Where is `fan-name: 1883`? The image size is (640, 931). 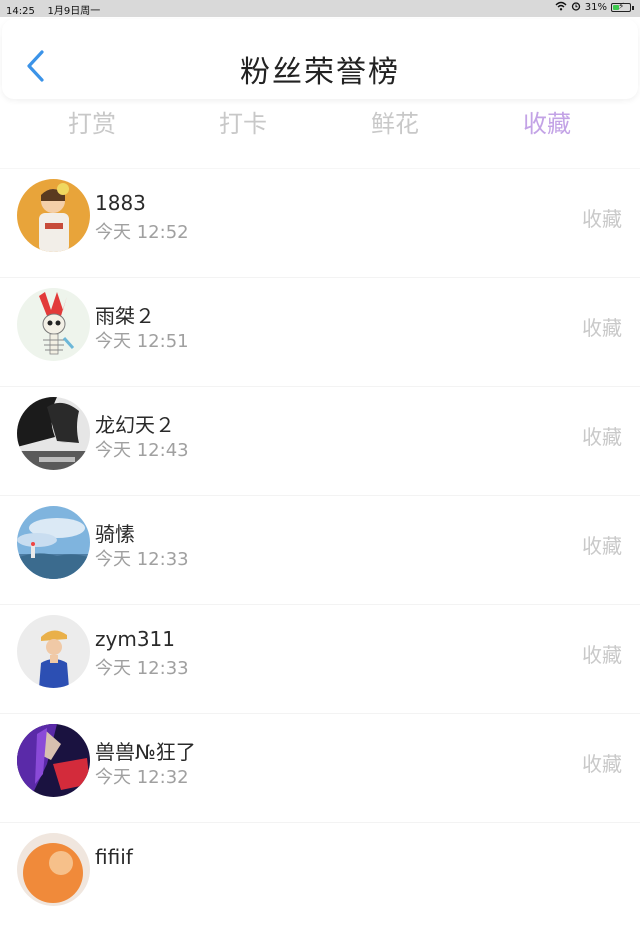 fan-name: 1883 is located at coordinates (120, 203).